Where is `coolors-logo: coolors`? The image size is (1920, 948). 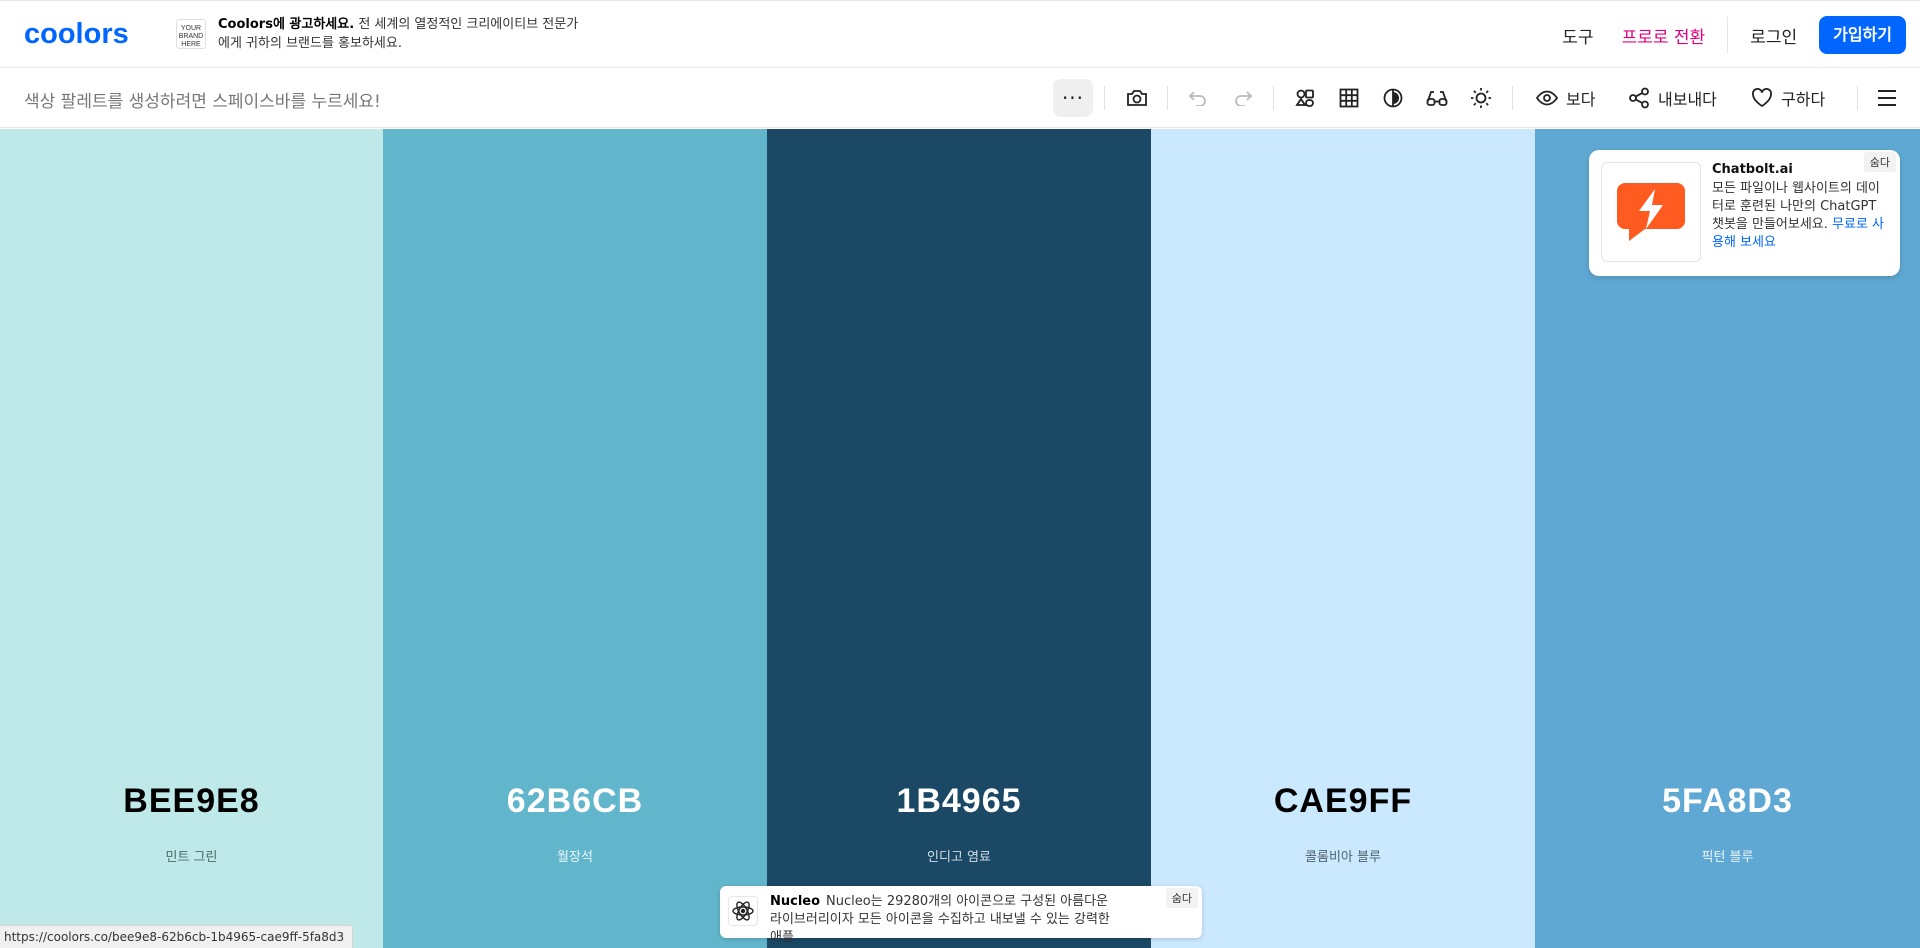 coolors-logo: coolors is located at coordinates (86, 35).